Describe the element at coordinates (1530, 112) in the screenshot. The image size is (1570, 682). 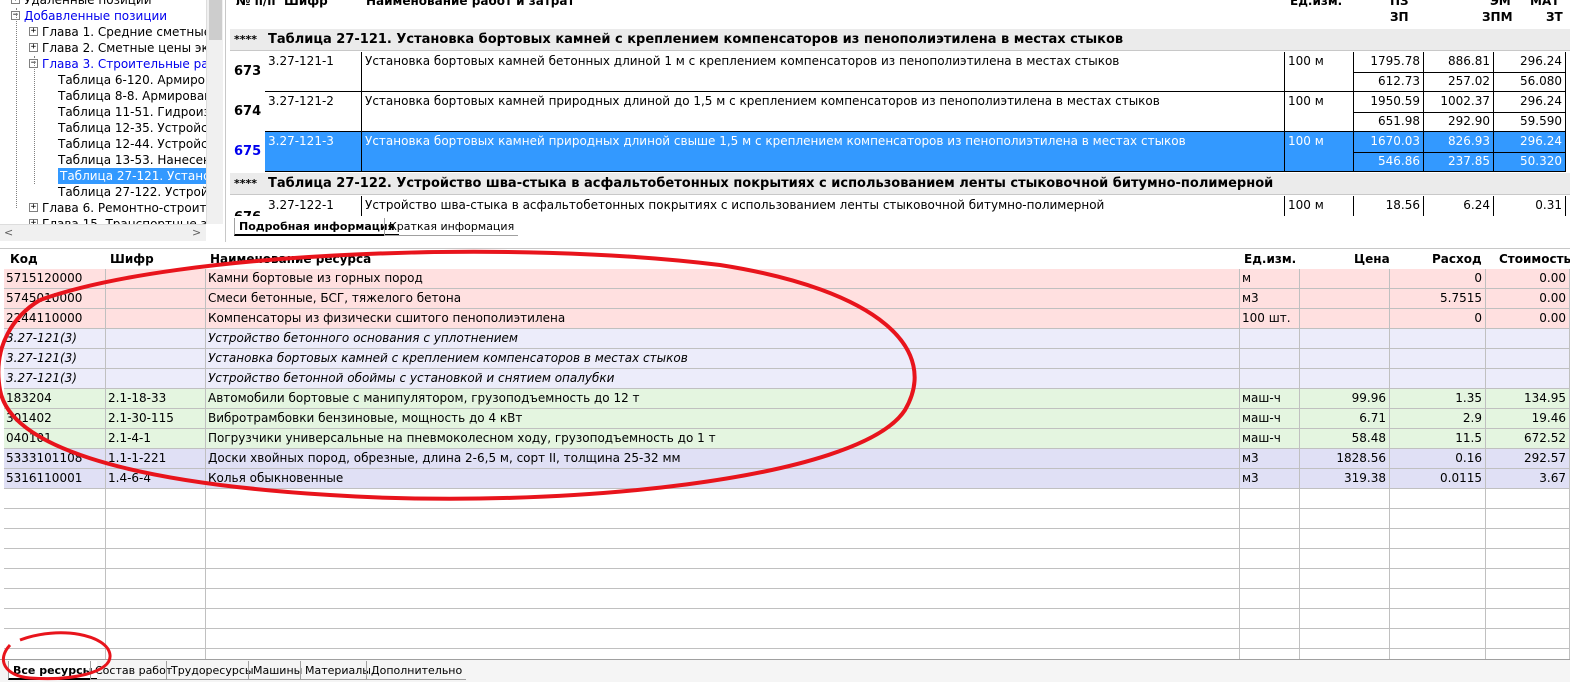
I see `position-value-cell: 296.24 59.590` at that location.